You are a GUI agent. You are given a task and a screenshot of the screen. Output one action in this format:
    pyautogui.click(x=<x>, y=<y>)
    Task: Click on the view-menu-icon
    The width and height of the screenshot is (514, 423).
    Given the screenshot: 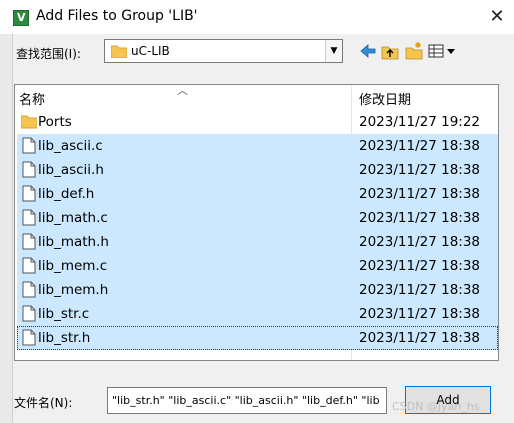 What is the action you would take?
    pyautogui.click(x=441, y=51)
    